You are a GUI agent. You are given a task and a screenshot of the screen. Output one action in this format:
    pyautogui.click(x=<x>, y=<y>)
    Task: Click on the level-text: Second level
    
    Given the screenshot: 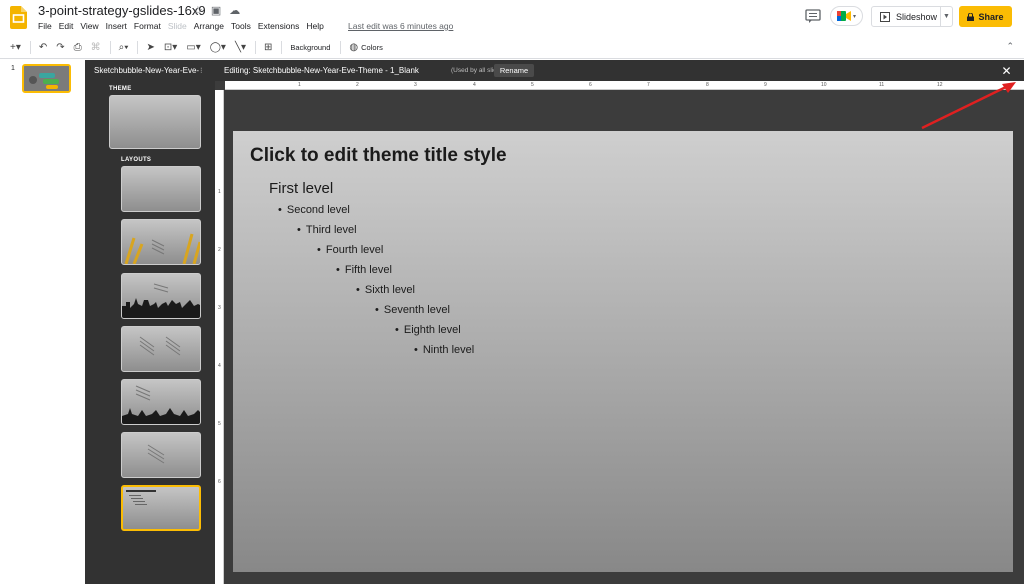 What is the action you would take?
    pyautogui.click(x=318, y=210)
    